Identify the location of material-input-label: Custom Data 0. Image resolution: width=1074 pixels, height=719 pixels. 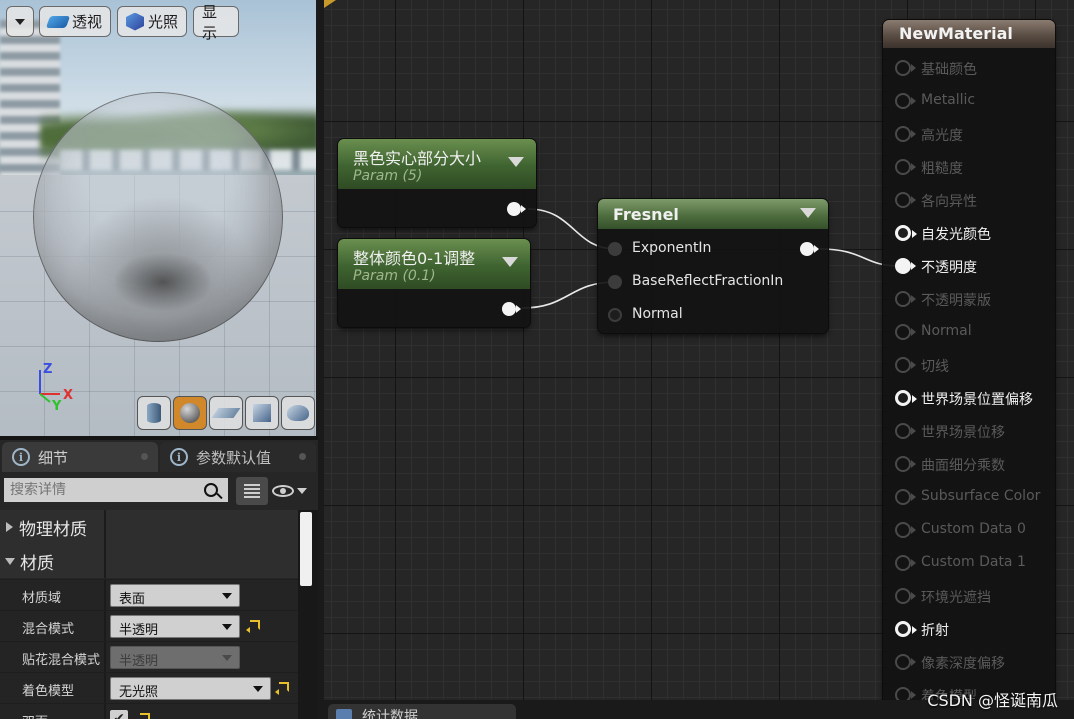
(973, 529).